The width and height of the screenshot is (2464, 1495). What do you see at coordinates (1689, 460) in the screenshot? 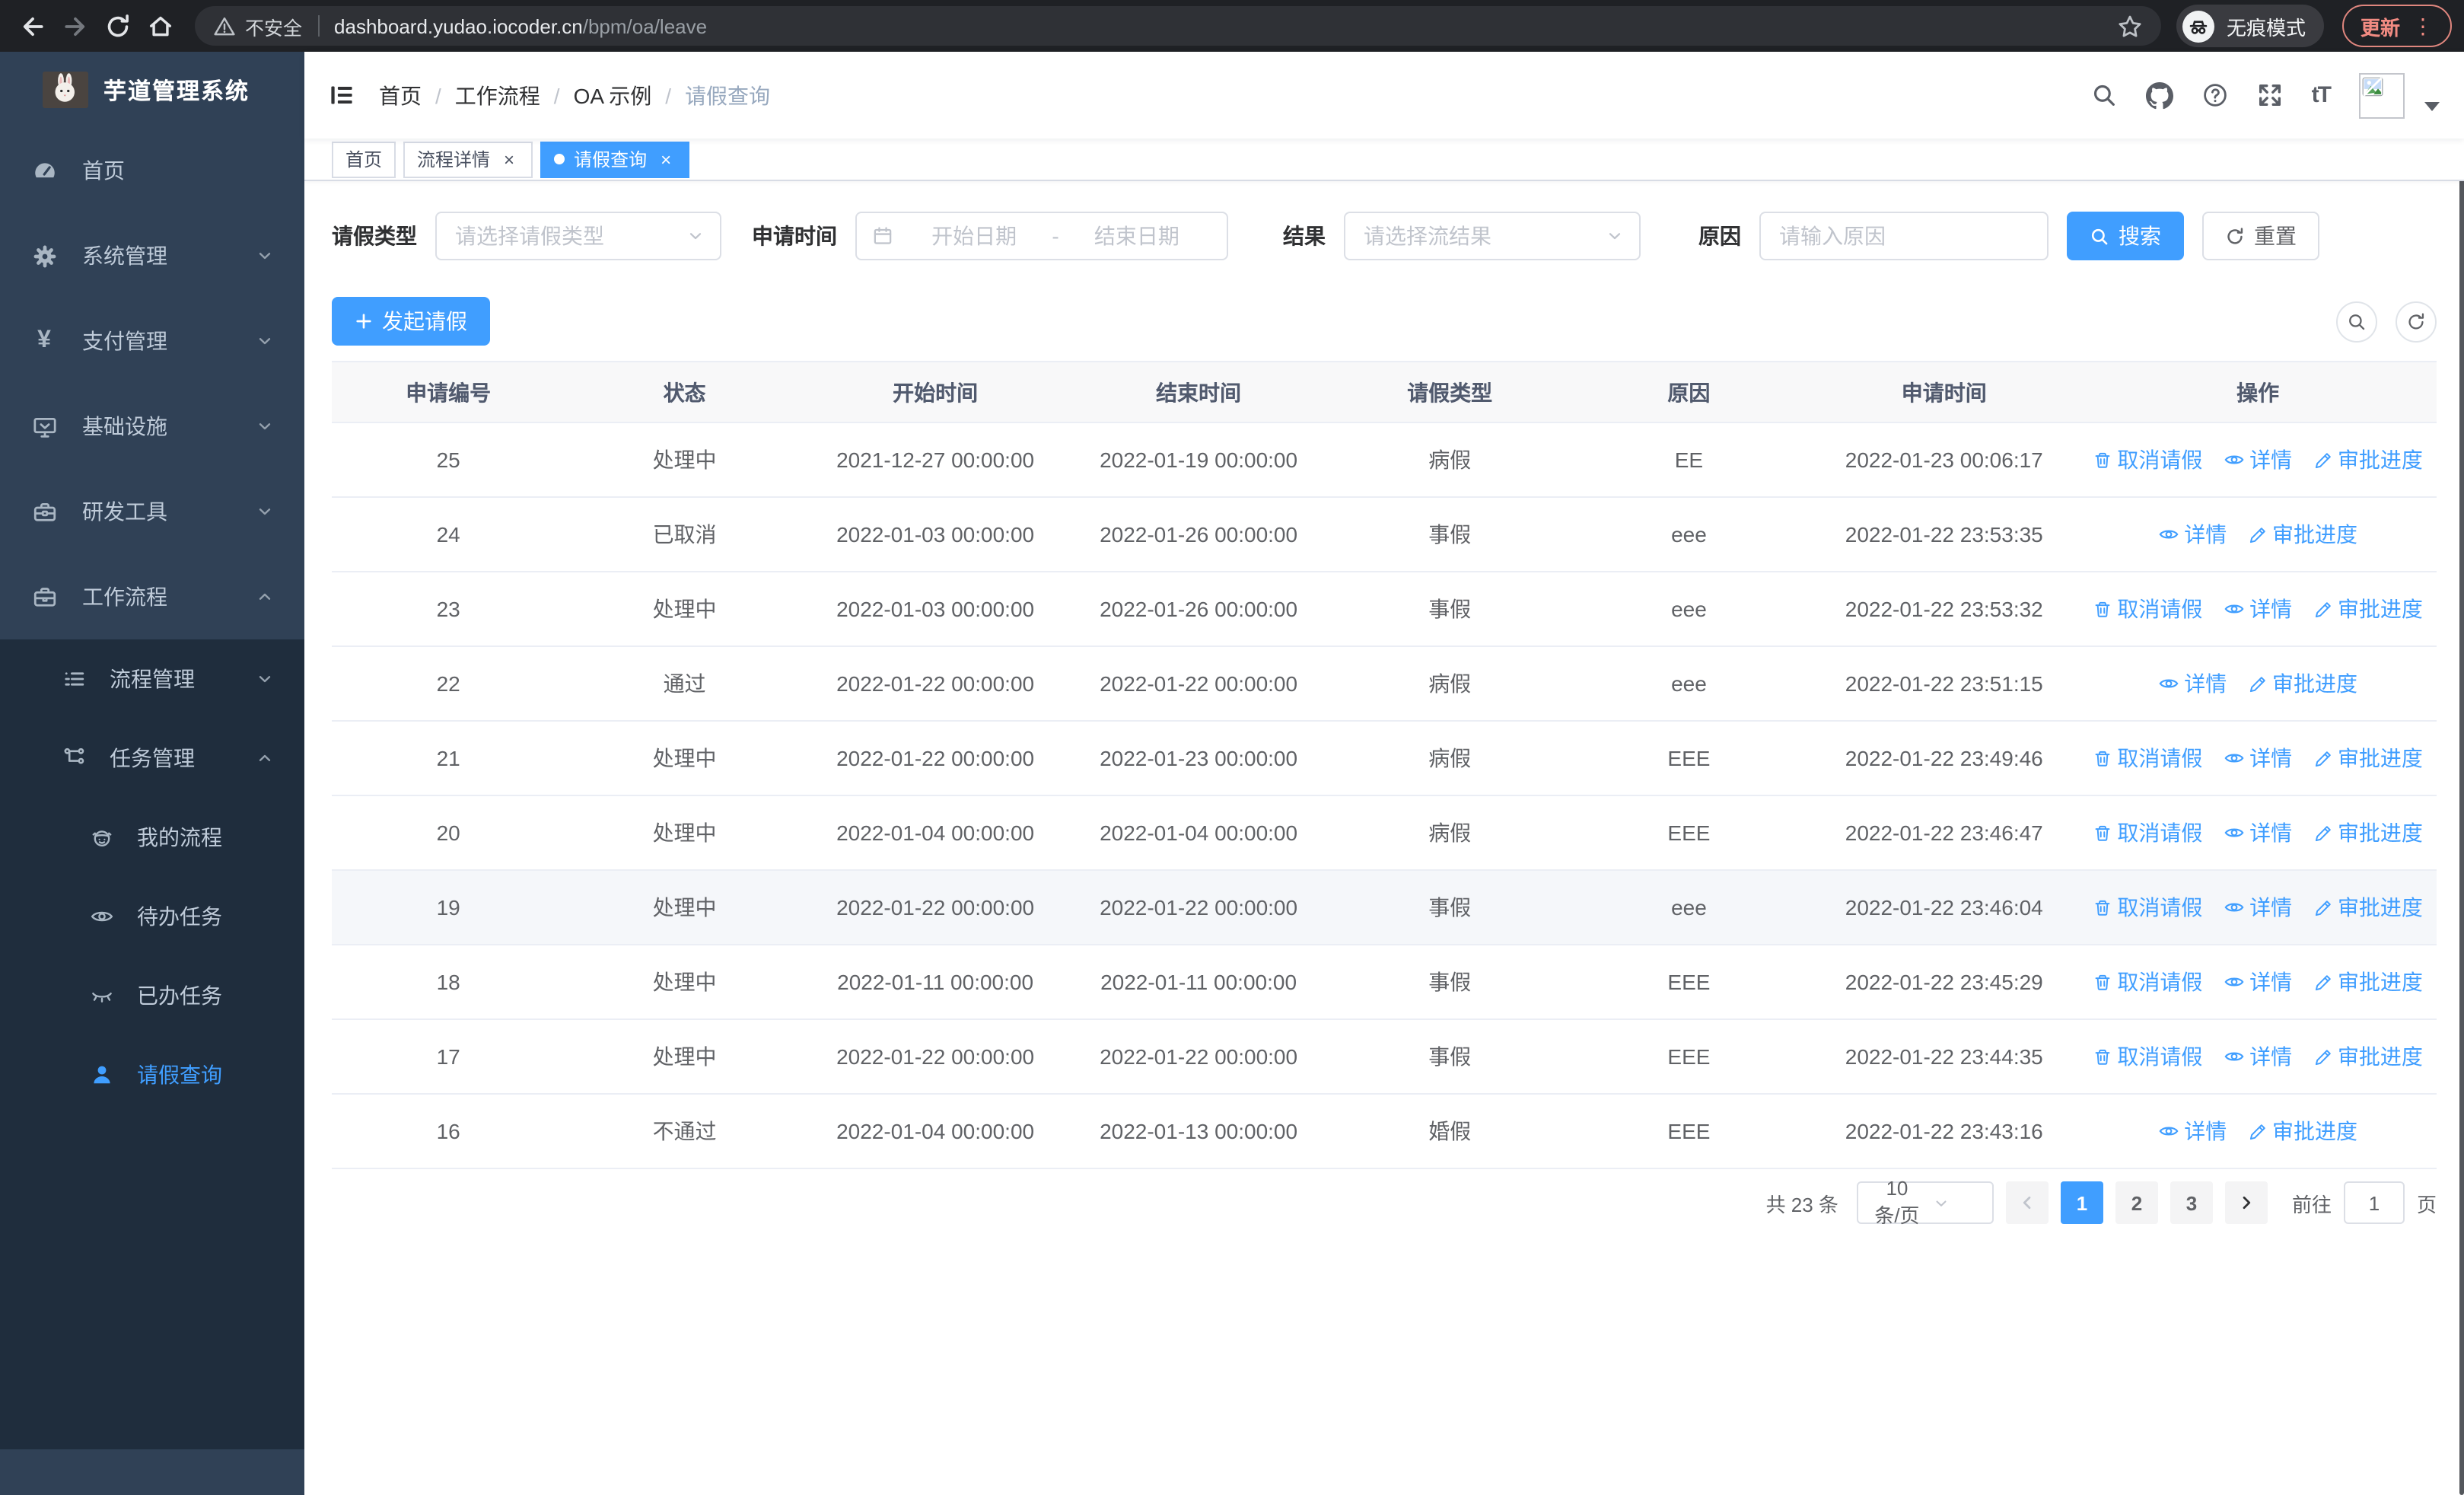
I see `cell-reason: EE` at bounding box center [1689, 460].